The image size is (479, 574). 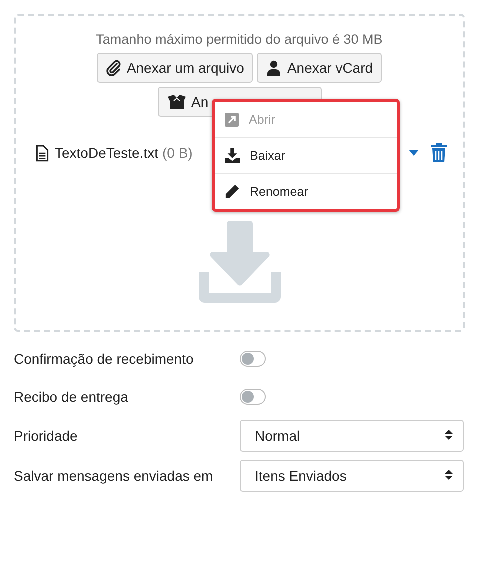 What do you see at coordinates (104, 359) in the screenshot?
I see `setting-label: Confirmação de recebimento` at bounding box center [104, 359].